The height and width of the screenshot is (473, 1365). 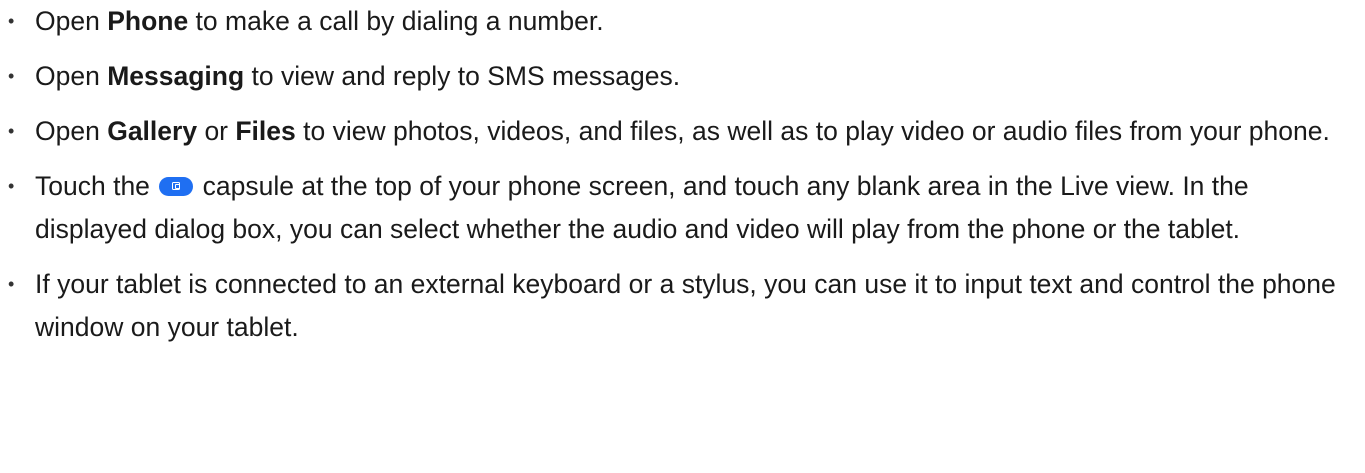 I want to click on capsule-icon, so click(x=176, y=186).